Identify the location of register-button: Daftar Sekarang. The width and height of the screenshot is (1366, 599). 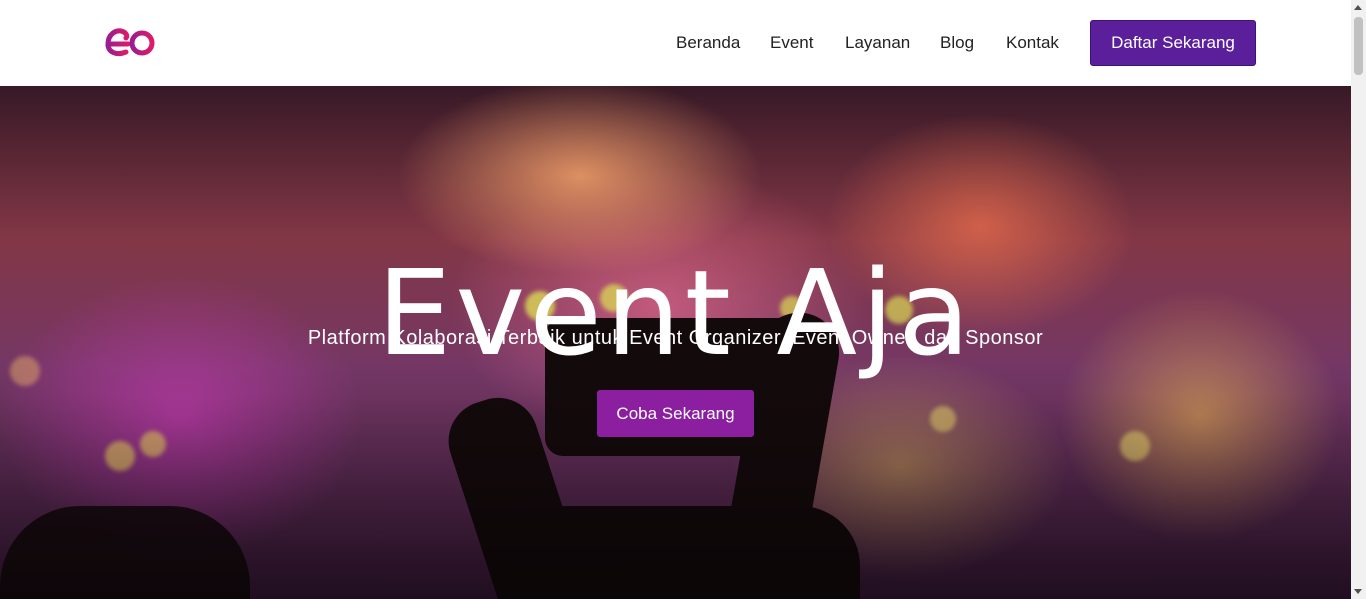
(1173, 43).